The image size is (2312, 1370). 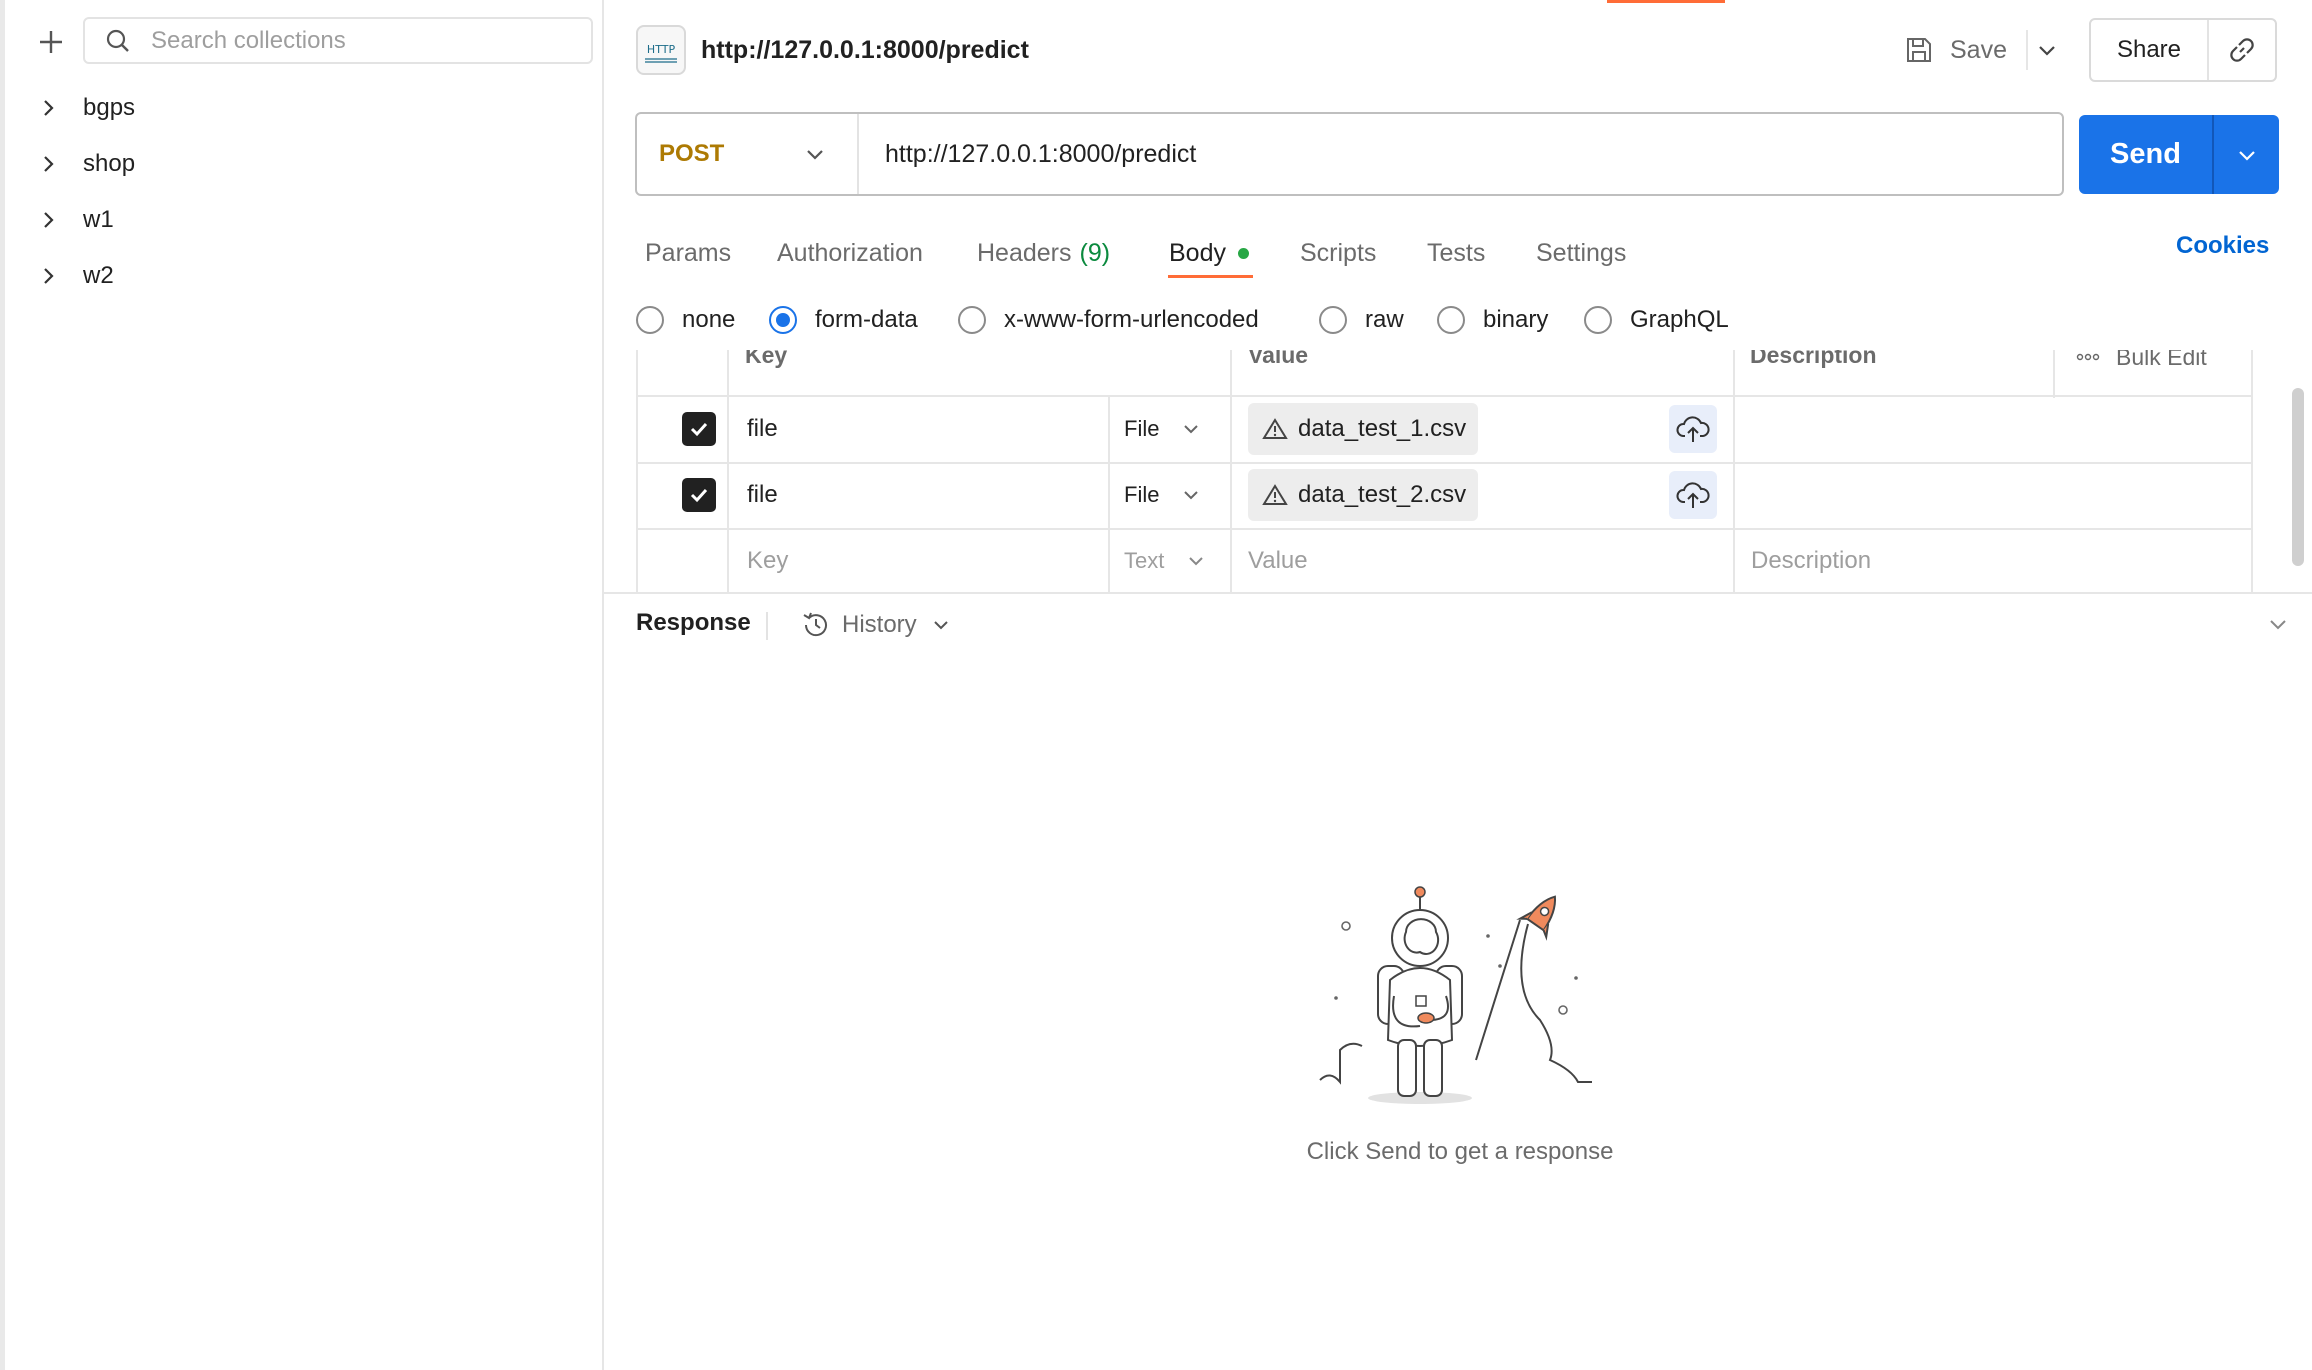 I want to click on body-type-graphql: GraphQL, so click(x=1656, y=320).